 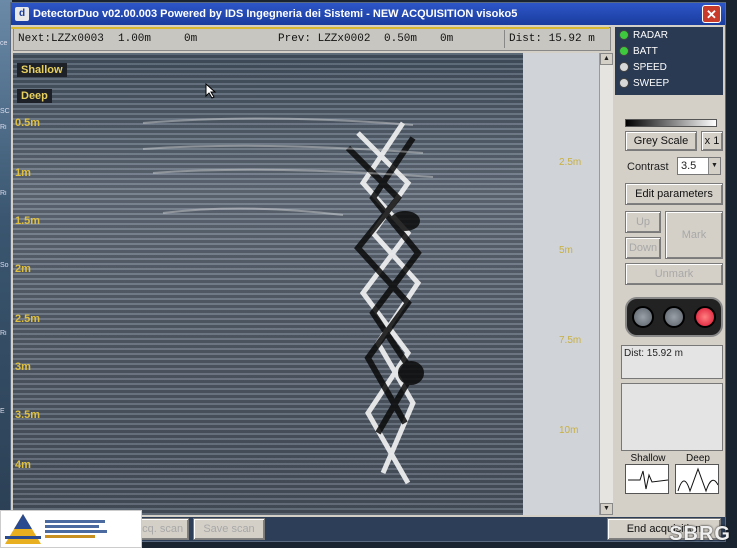 I want to click on contrast-value: 3.5, so click(x=689, y=166).